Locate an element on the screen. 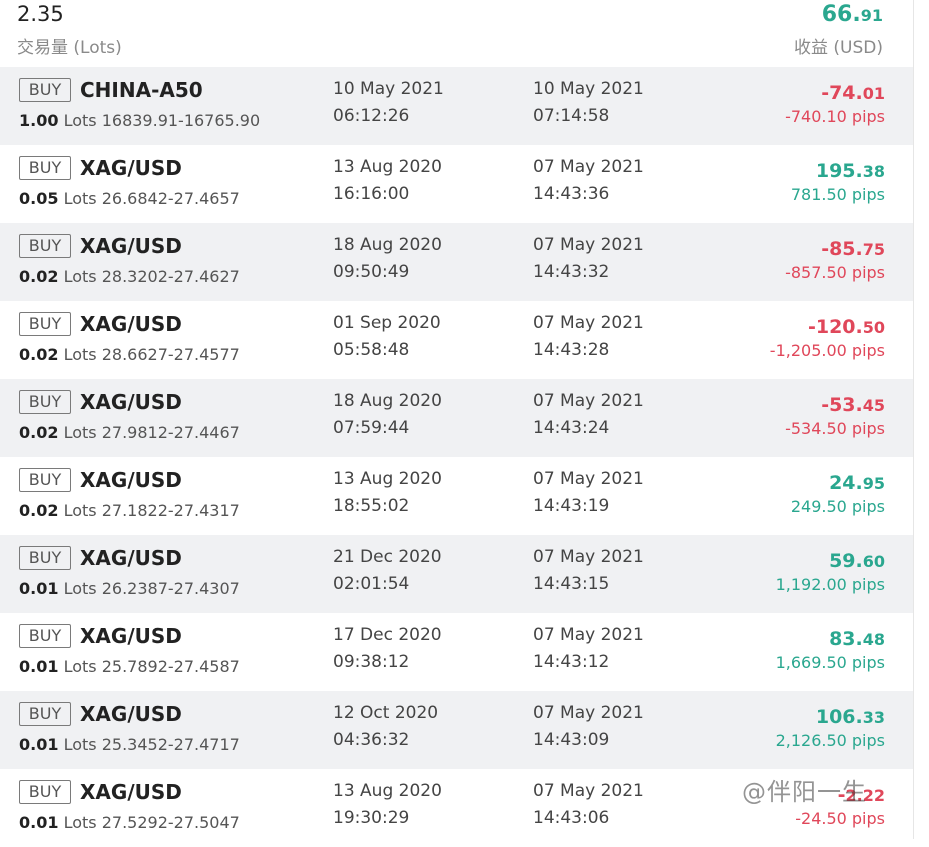 The width and height of the screenshot is (929, 847). price-range: 26.2387-27.4307 is located at coordinates (170, 588).